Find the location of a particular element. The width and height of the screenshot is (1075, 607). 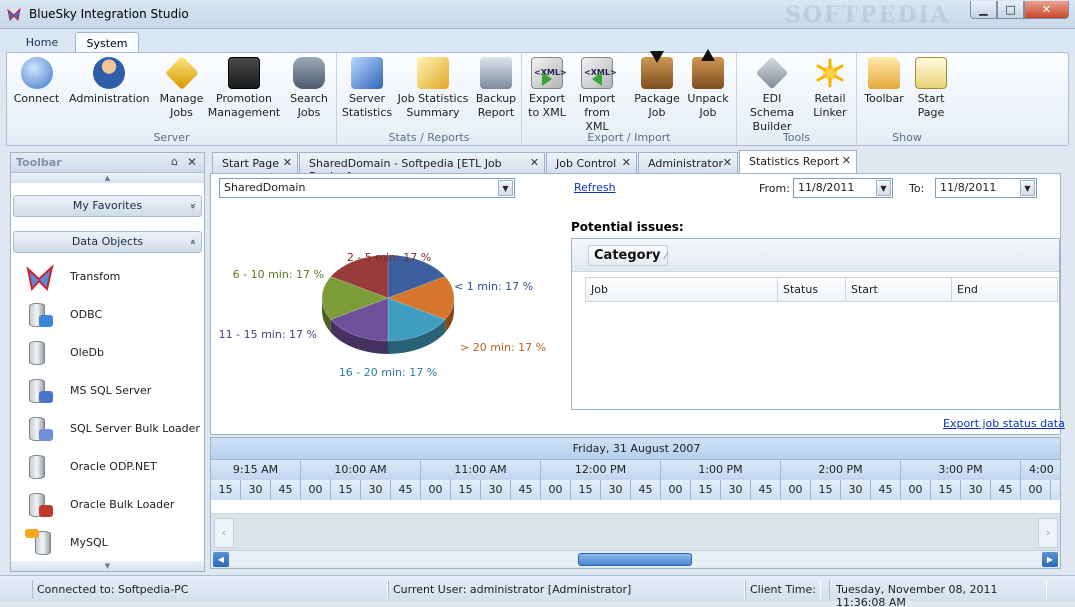

edi-schema-builder-button: EDI Schema Builder is located at coordinates (772, 94).